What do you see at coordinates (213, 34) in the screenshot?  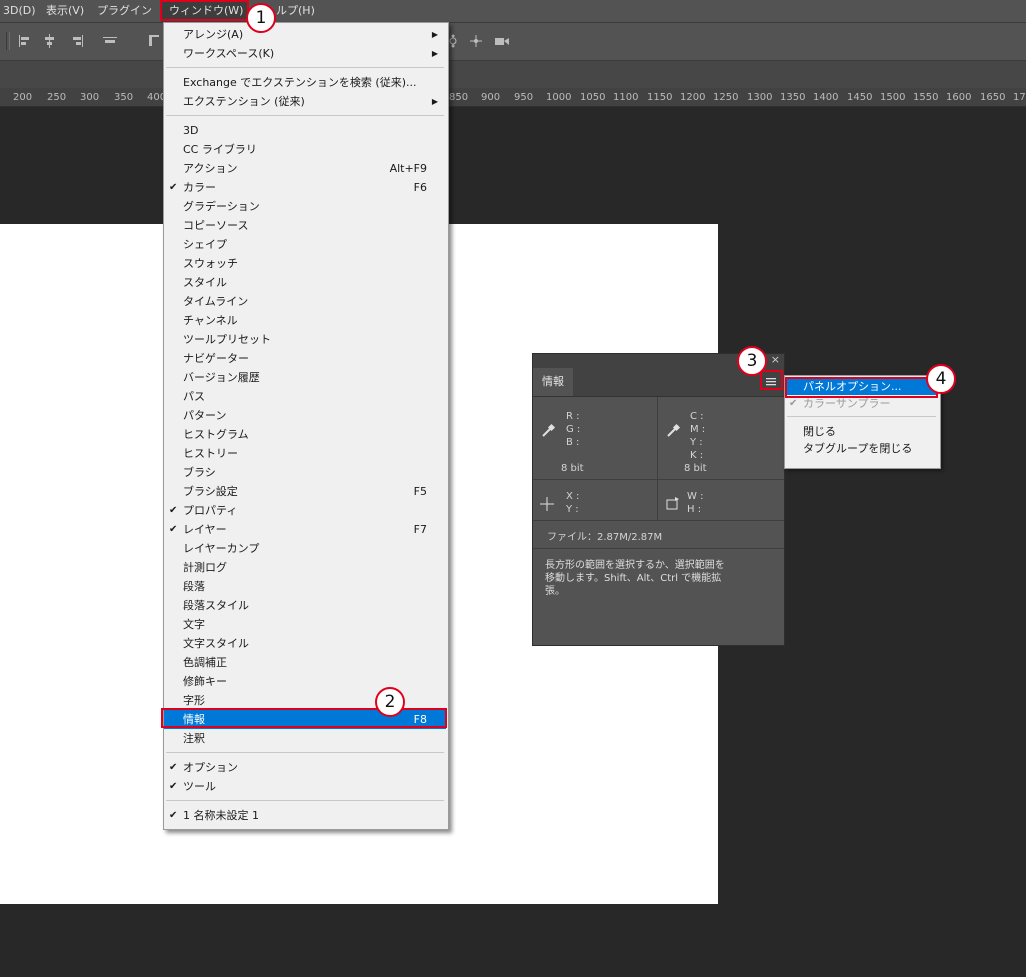 I see `menu-item-label: アレンジ(A)` at bounding box center [213, 34].